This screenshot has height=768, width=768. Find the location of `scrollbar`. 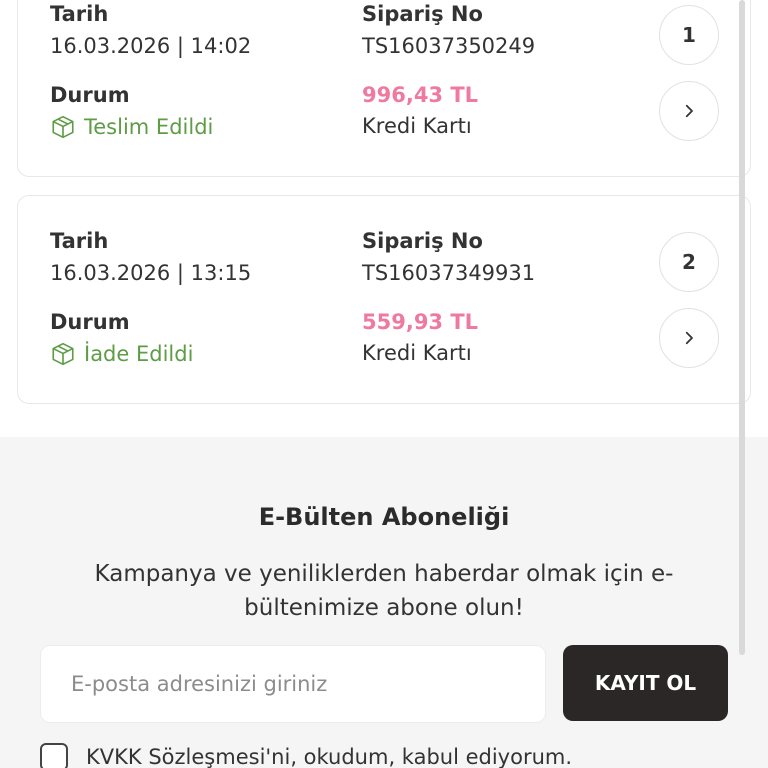

scrollbar is located at coordinates (742, 327).